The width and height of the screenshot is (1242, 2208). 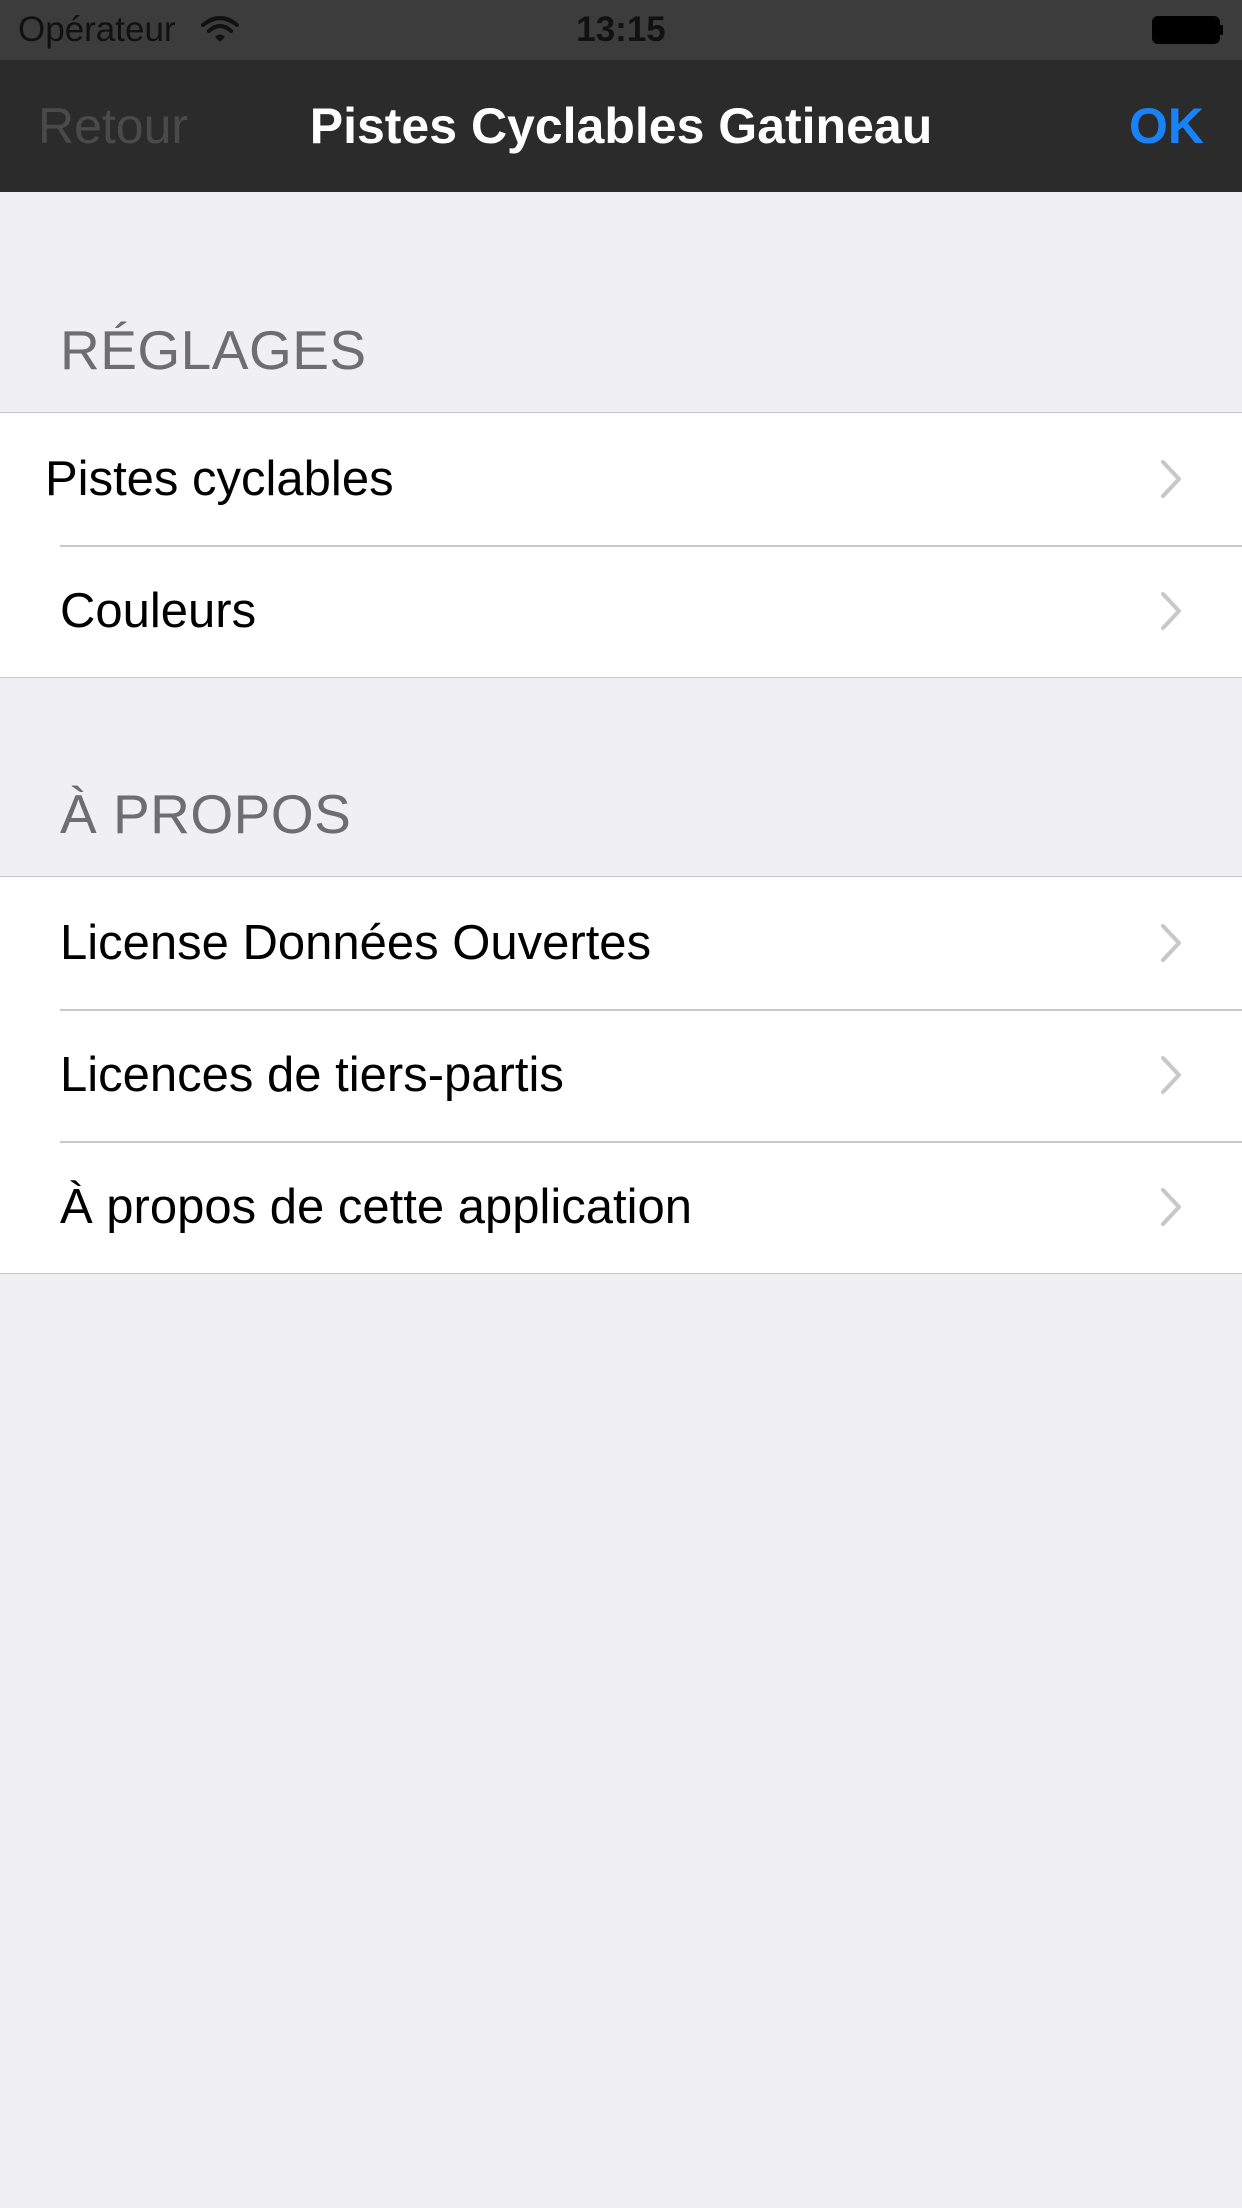 What do you see at coordinates (621, 611) in the screenshot?
I see `list-item-couleurs: Couleurs` at bounding box center [621, 611].